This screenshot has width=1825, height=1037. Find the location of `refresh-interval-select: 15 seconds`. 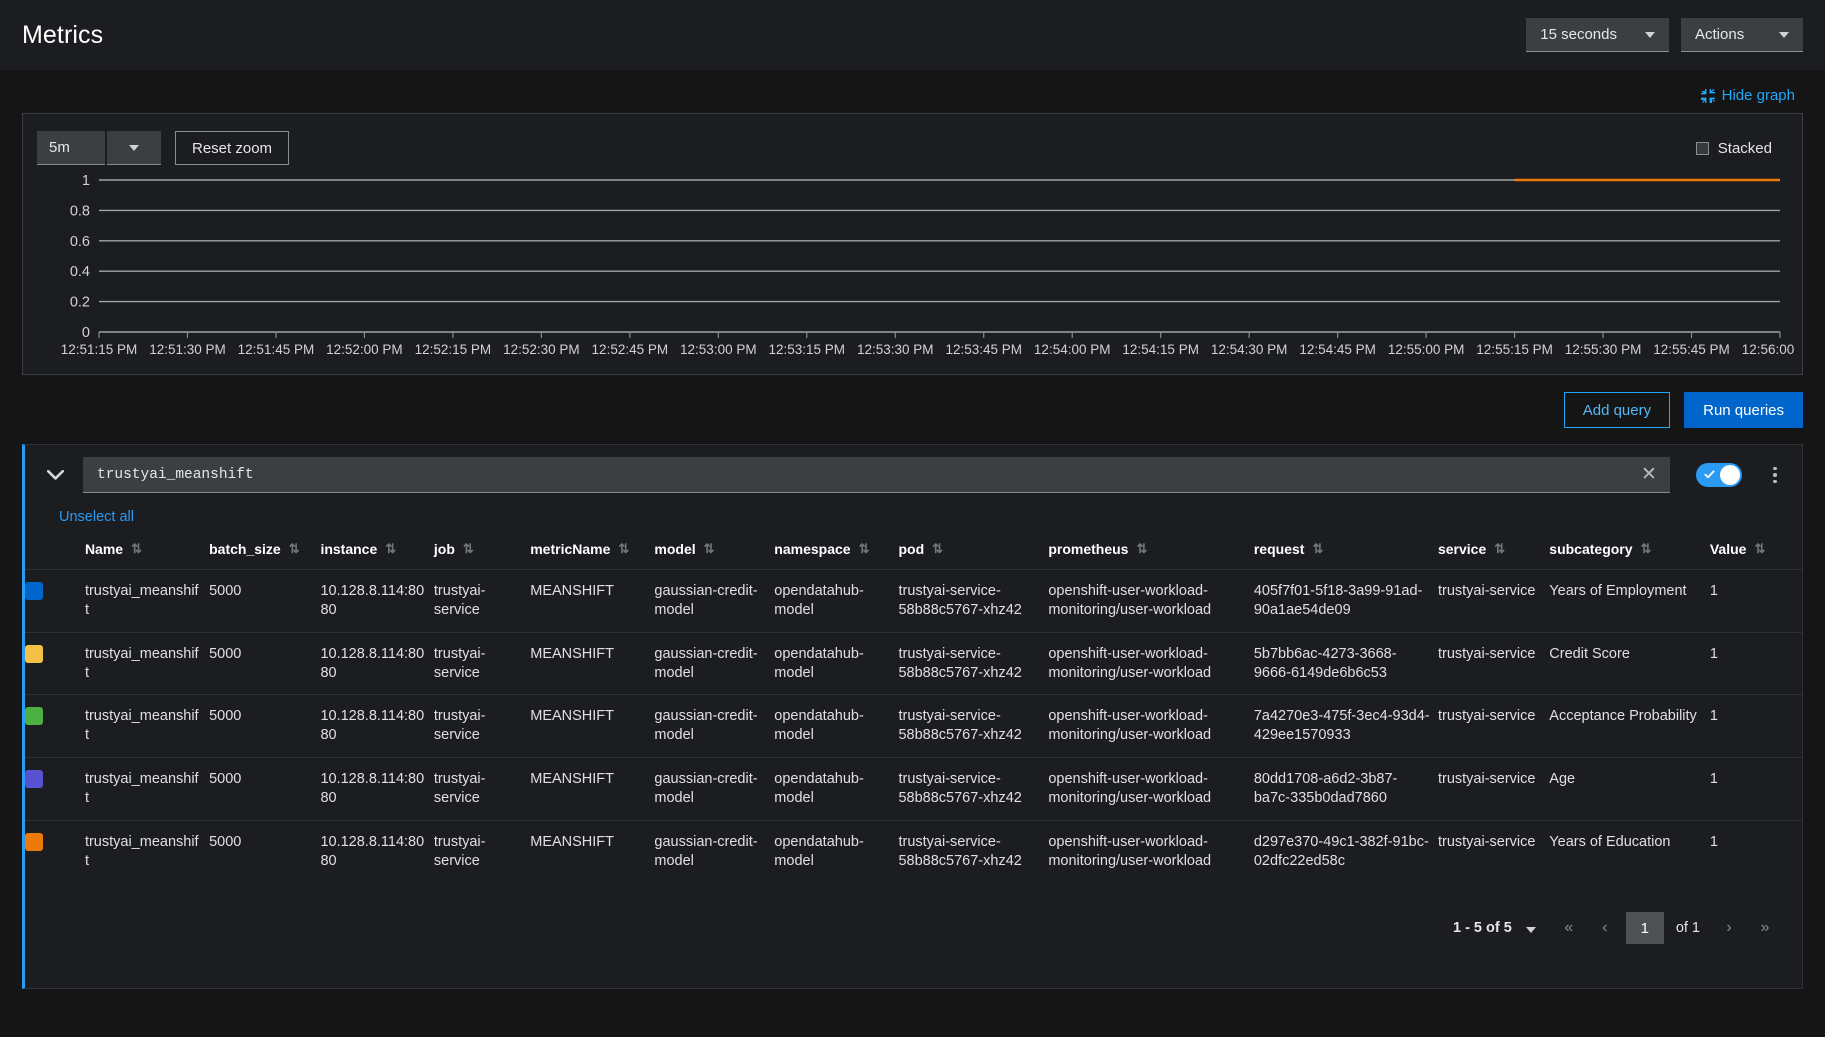

refresh-interval-select: 15 seconds is located at coordinates (1597, 35).